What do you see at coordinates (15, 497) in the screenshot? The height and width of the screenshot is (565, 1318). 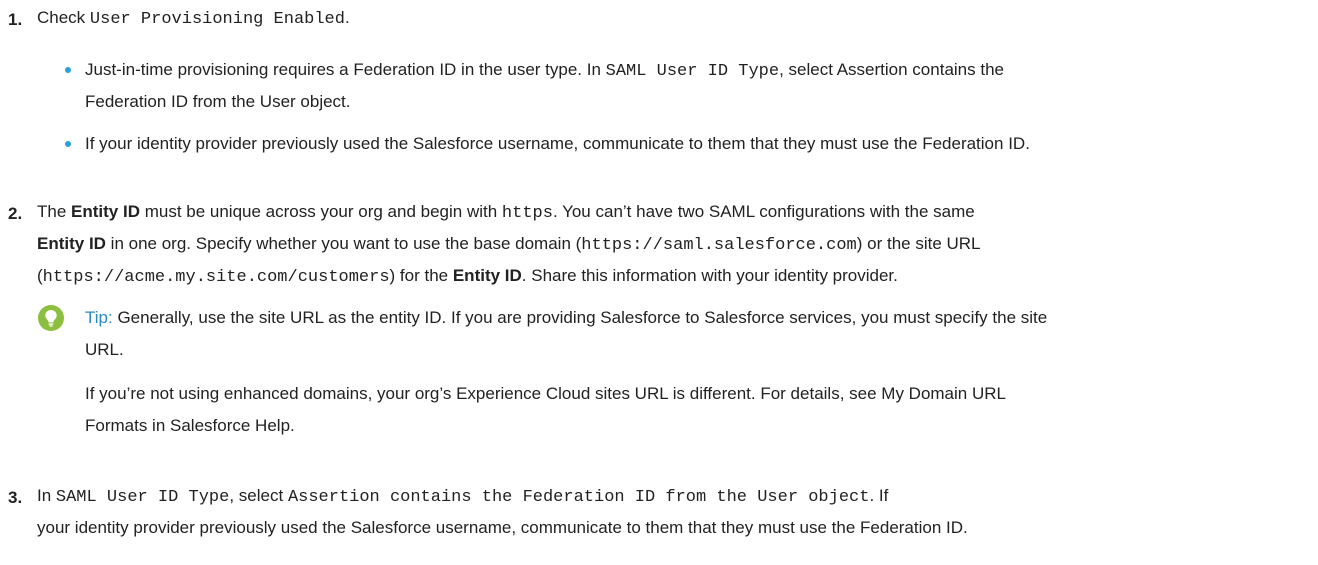 I see `step-number: 3.` at bounding box center [15, 497].